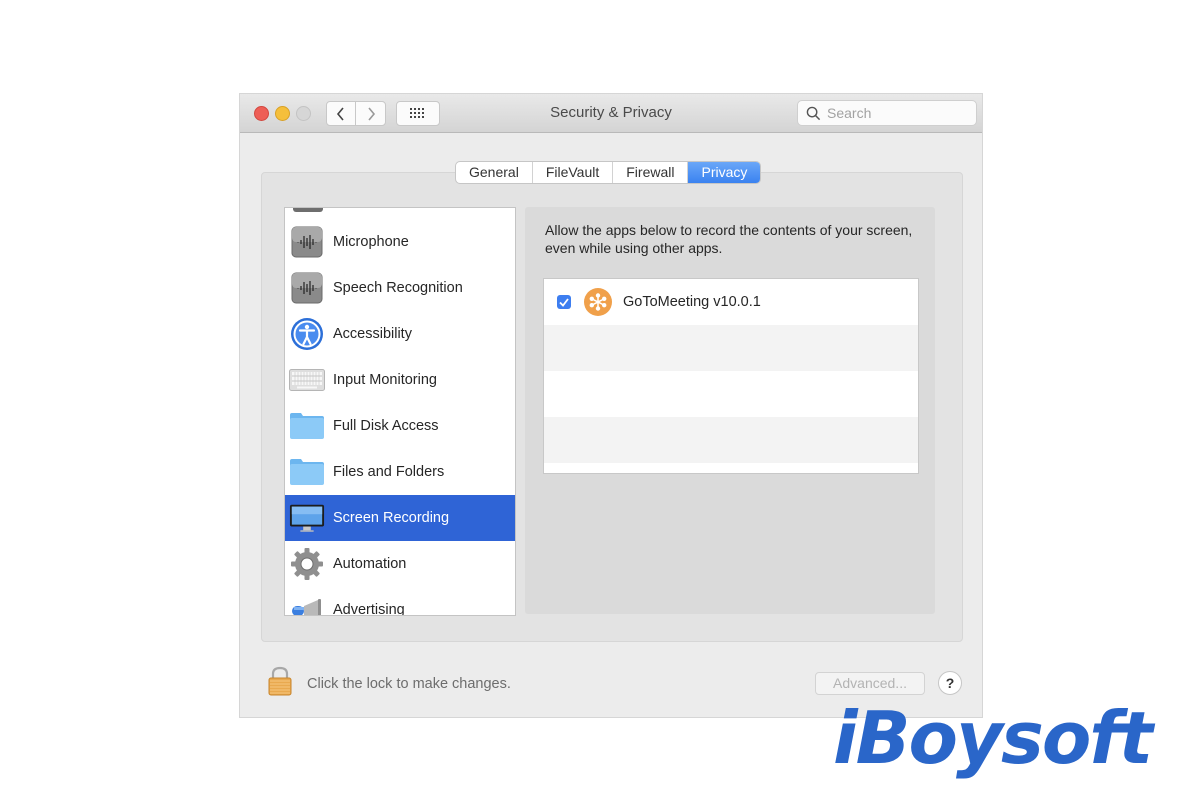 Image resolution: width=1200 pixels, height=800 pixels. What do you see at coordinates (573, 172) in the screenshot?
I see `tab-filevault: FileVault` at bounding box center [573, 172].